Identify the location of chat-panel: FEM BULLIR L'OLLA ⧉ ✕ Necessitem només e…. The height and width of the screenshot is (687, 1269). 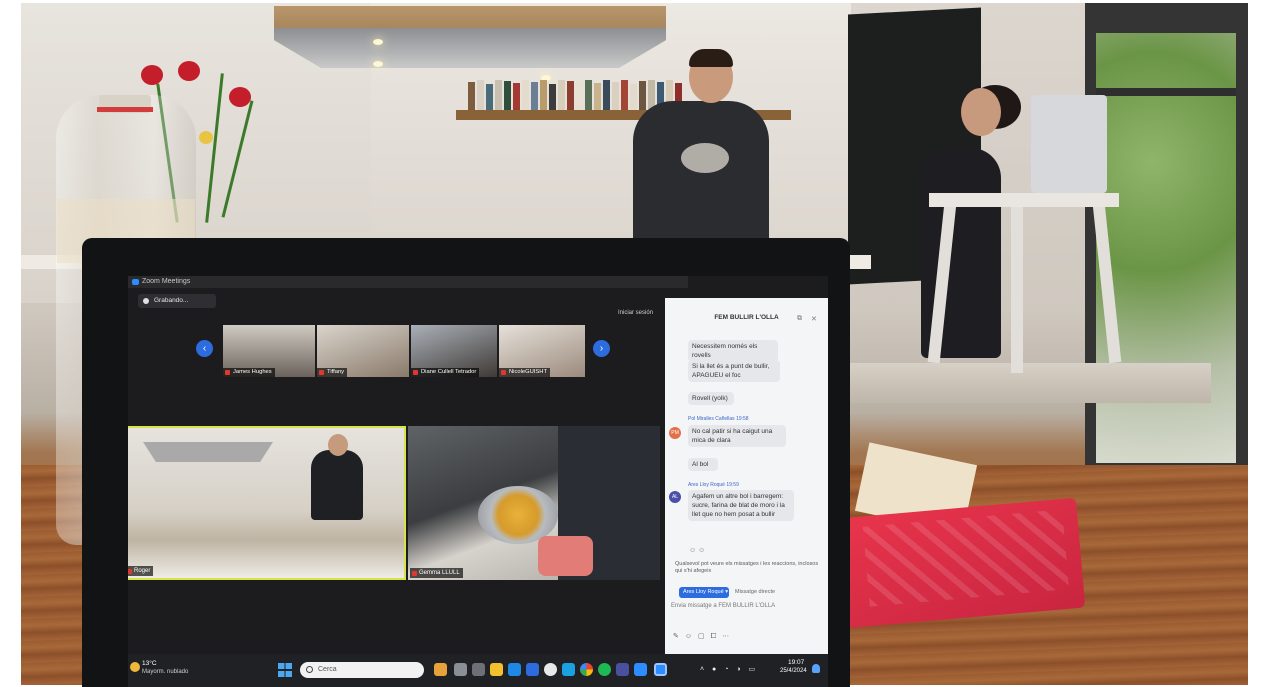
(746, 492).